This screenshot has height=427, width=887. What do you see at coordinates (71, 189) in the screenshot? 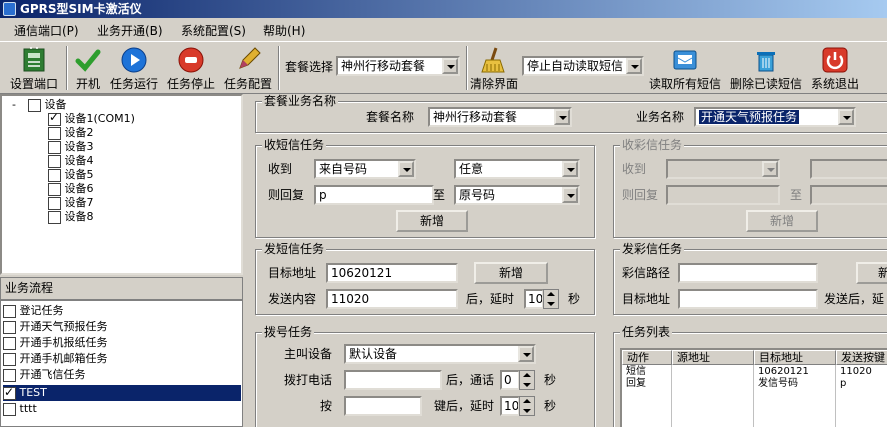
I see `device-item: 设备6` at bounding box center [71, 189].